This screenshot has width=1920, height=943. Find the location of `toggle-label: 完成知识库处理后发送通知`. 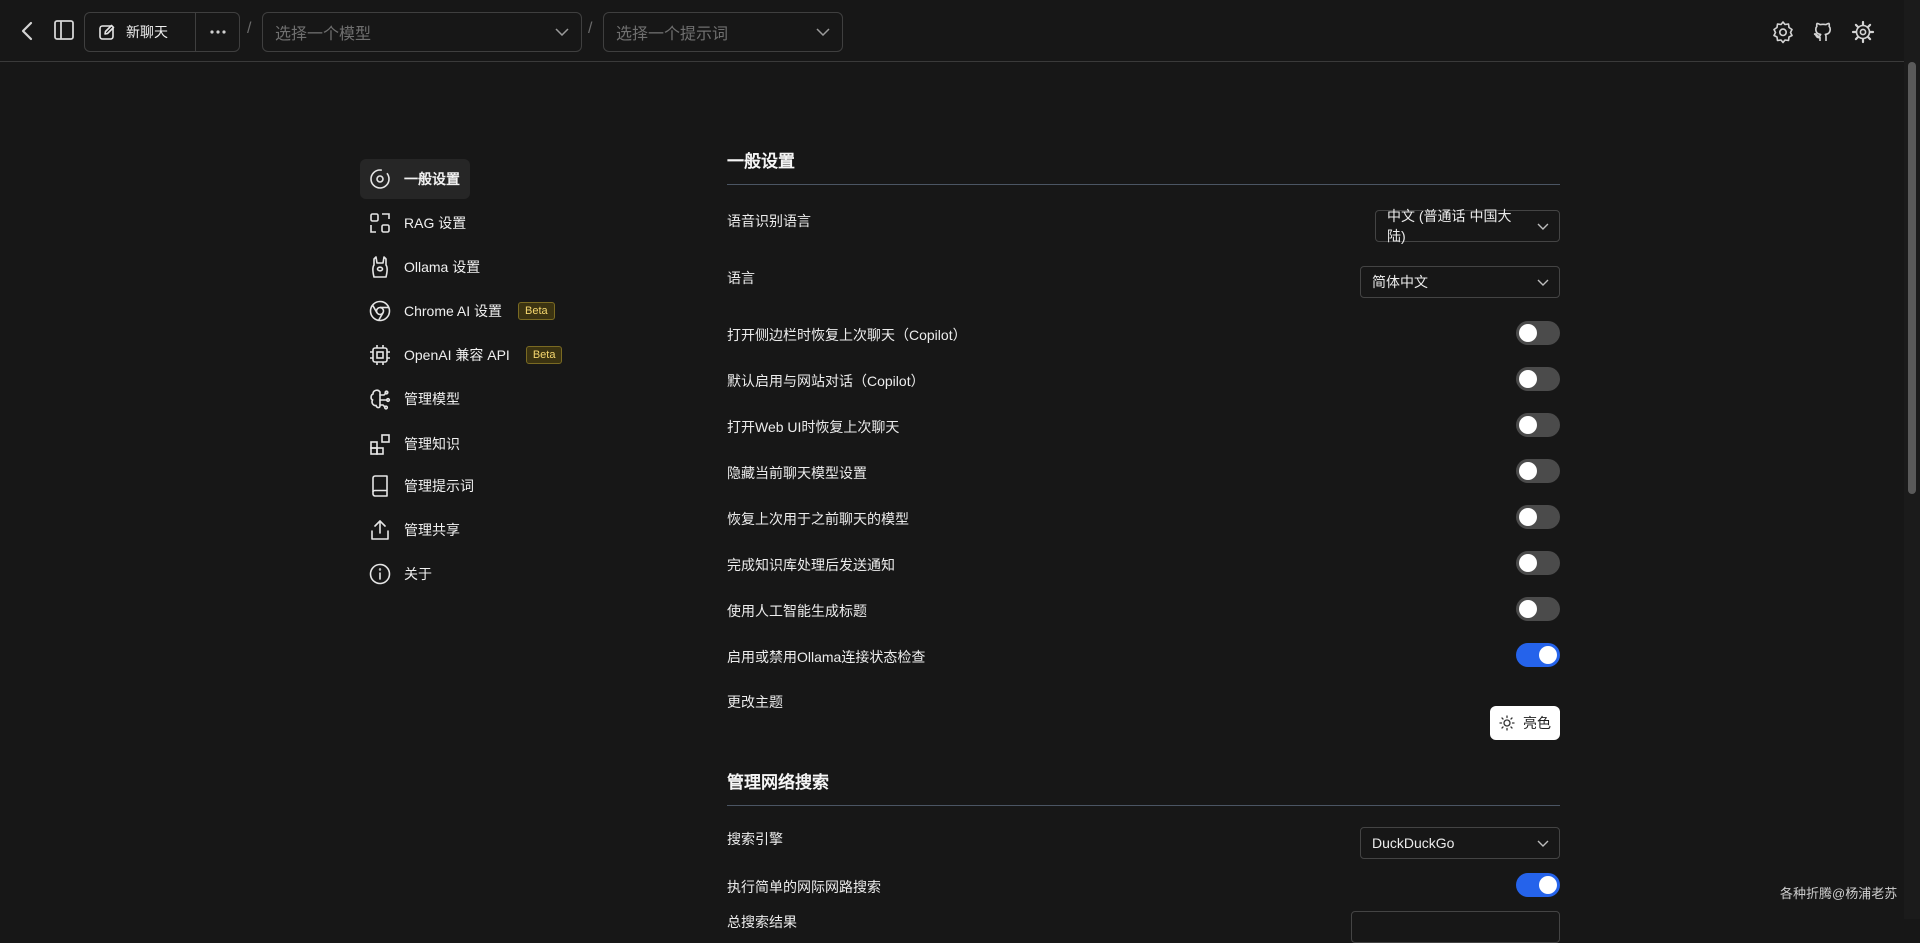

toggle-label: 完成知识库处理后发送通知 is located at coordinates (811, 565).